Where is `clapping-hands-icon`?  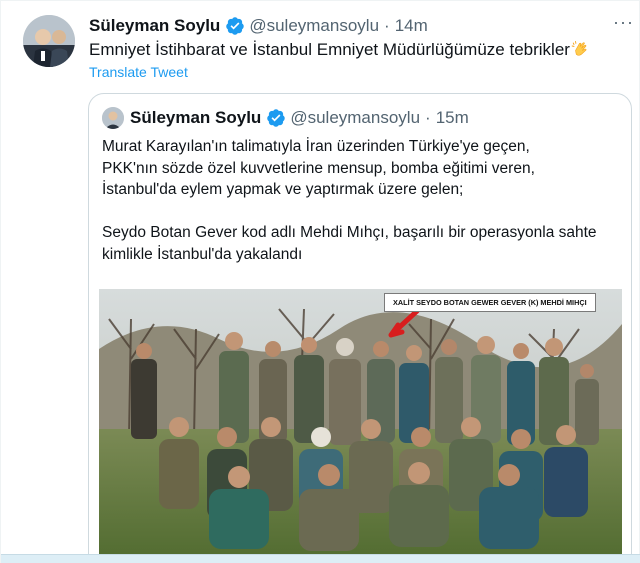
clapping-hands-icon is located at coordinates (579, 48).